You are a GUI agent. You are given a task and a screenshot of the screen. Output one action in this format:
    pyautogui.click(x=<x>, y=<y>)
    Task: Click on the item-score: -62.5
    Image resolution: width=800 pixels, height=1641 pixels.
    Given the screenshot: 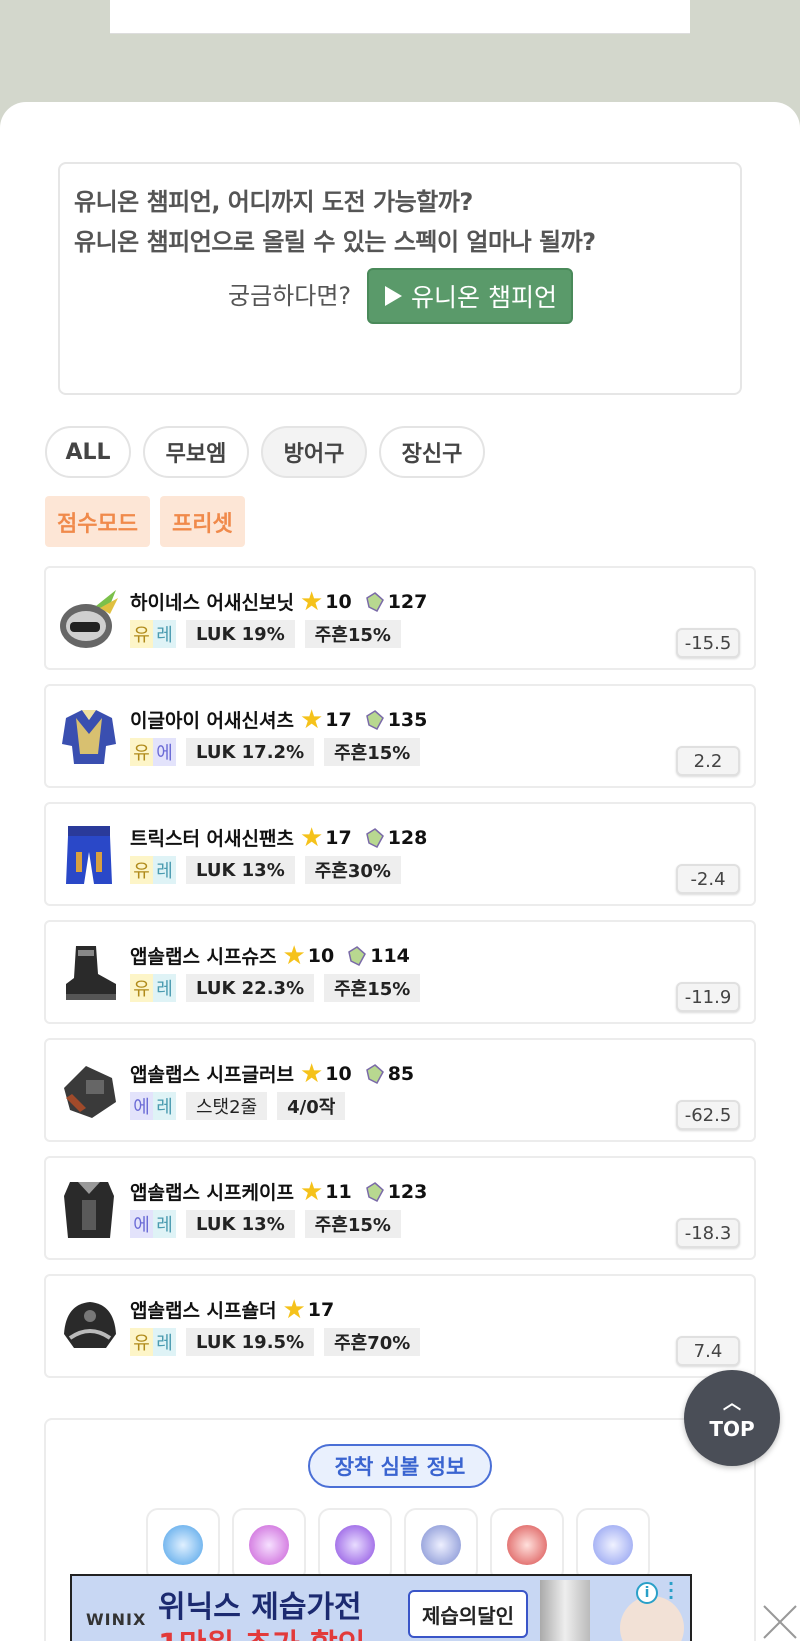 What is the action you would take?
    pyautogui.click(x=708, y=1115)
    